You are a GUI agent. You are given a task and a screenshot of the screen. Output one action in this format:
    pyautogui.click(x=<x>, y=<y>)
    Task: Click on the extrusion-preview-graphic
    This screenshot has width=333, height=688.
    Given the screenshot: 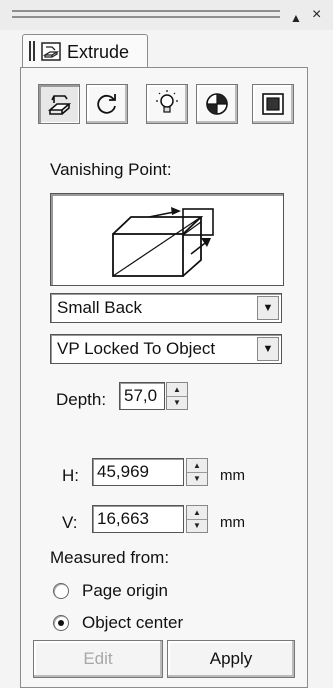 What is the action you would take?
    pyautogui.click(x=163, y=242)
    